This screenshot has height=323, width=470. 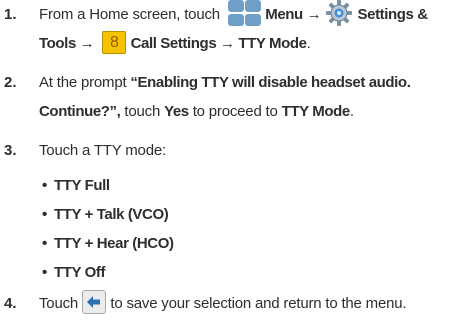 What do you see at coordinates (339, 13) in the screenshot?
I see `settings-gear-icon` at bounding box center [339, 13].